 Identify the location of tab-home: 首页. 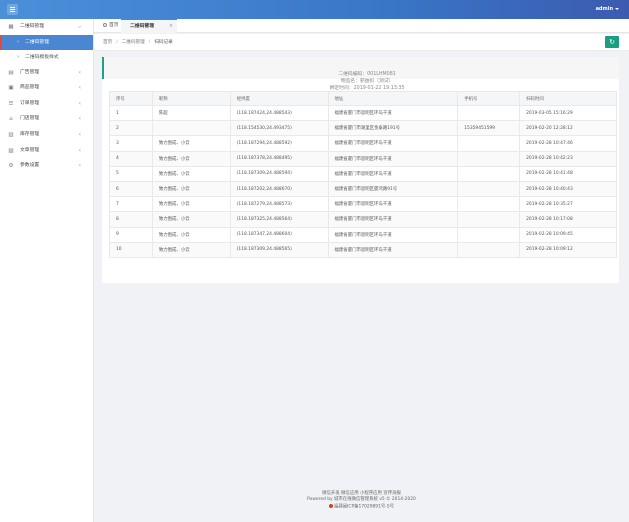
(111, 26).